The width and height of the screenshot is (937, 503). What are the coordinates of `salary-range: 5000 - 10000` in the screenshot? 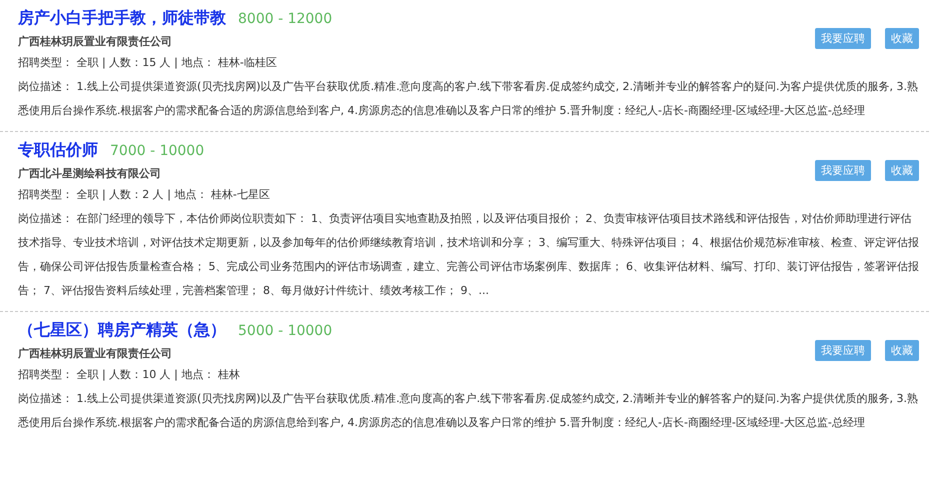 It's located at (285, 331).